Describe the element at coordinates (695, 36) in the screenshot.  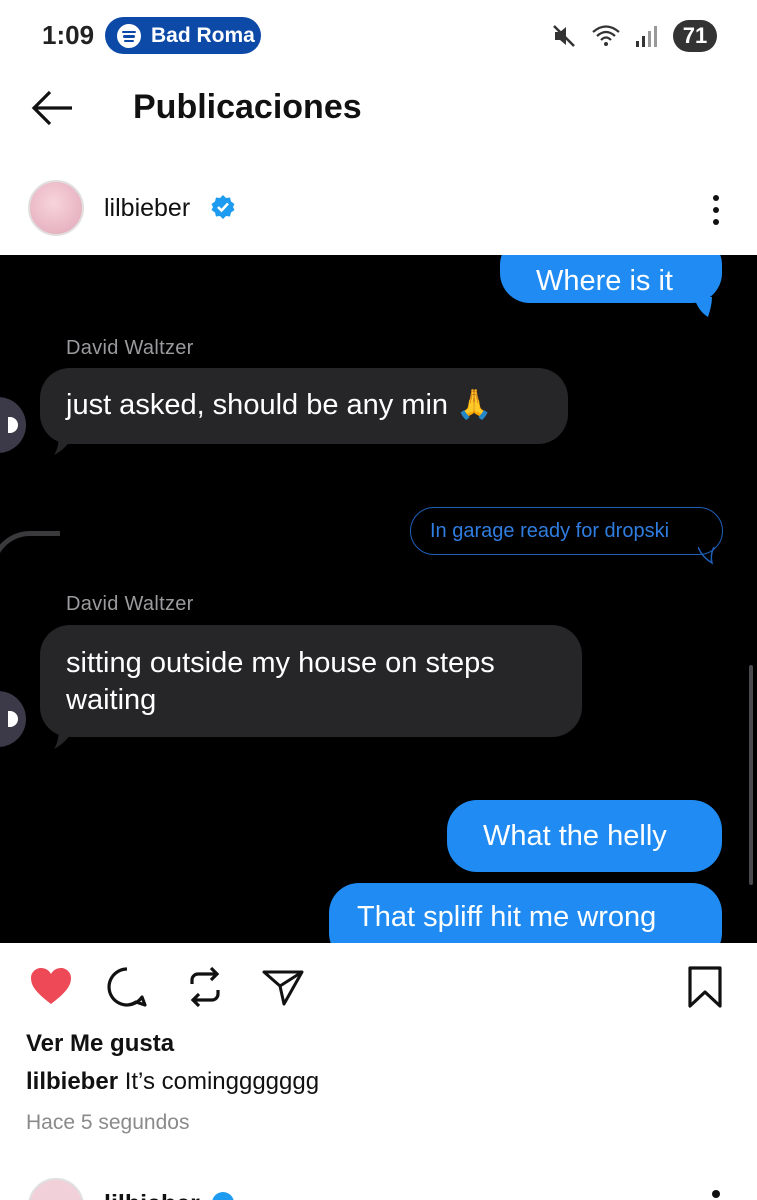
I see `battery-indicator: 71` at that location.